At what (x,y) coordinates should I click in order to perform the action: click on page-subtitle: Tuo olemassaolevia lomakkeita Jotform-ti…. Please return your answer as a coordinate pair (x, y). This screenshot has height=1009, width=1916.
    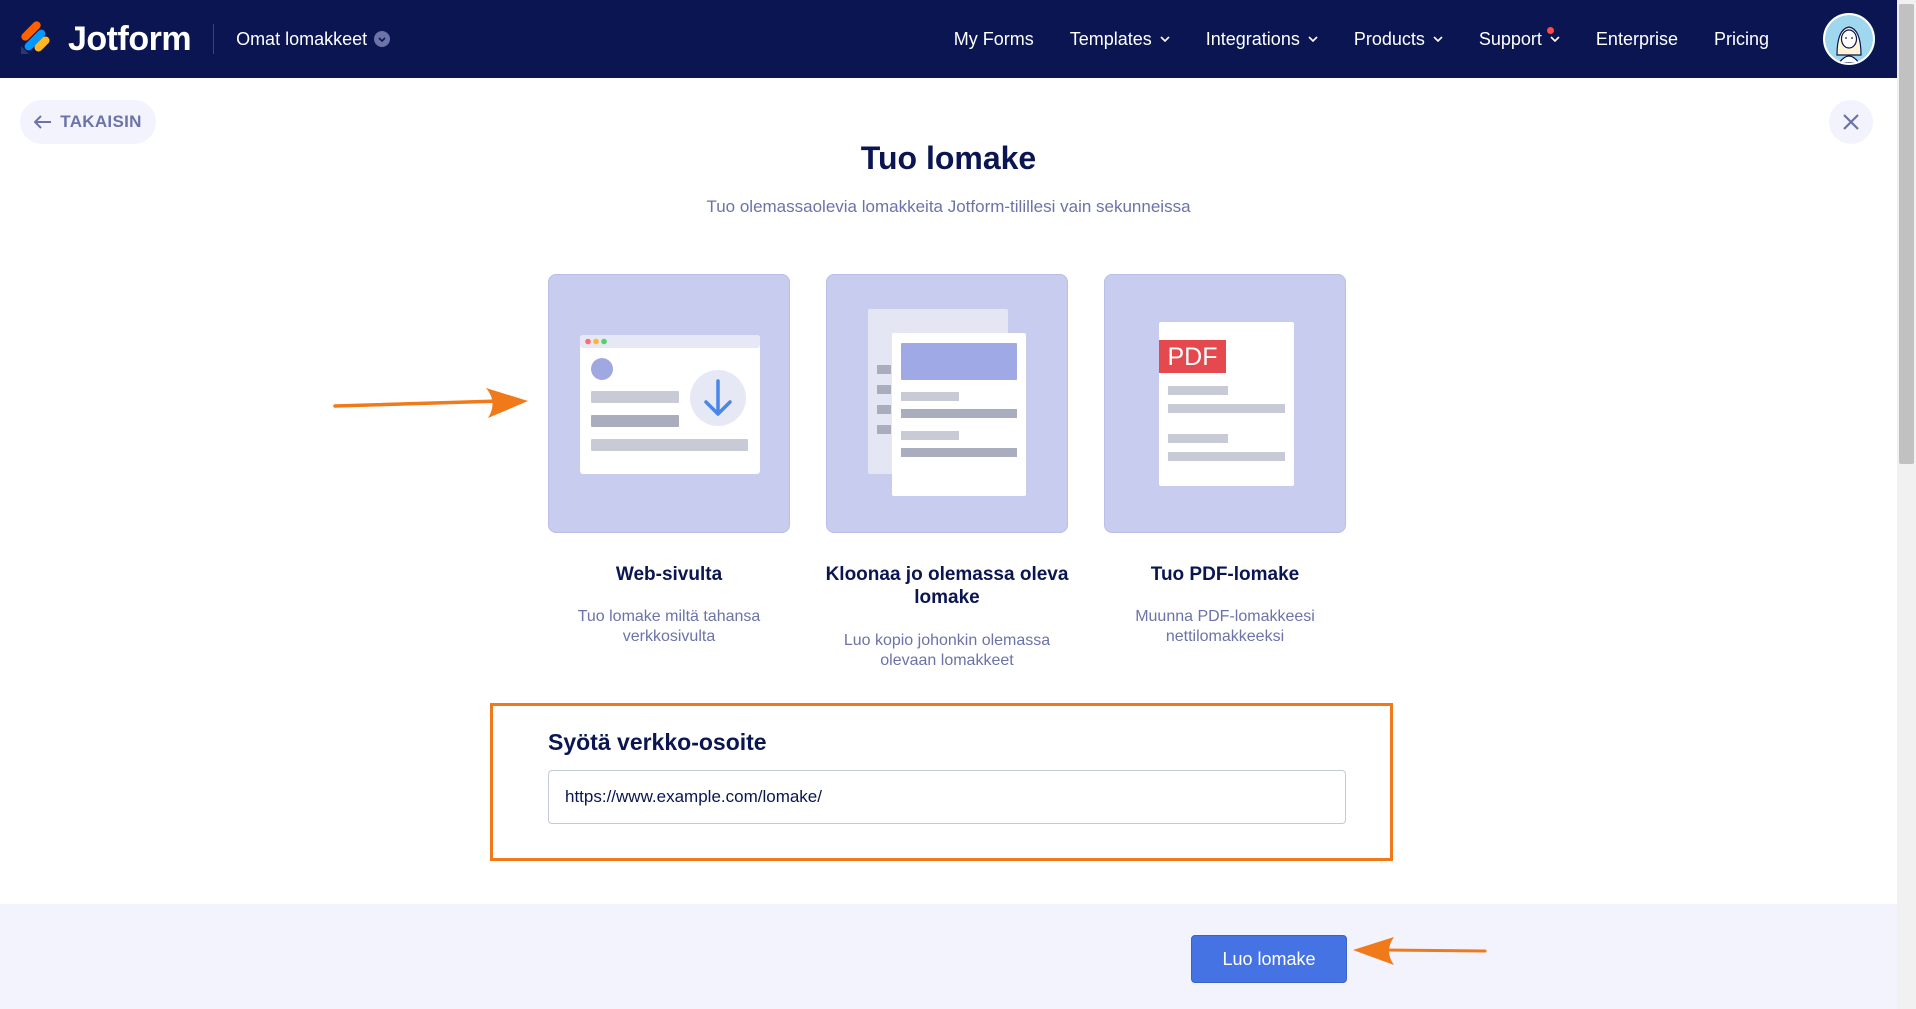
    Looking at the image, I should click on (948, 206).